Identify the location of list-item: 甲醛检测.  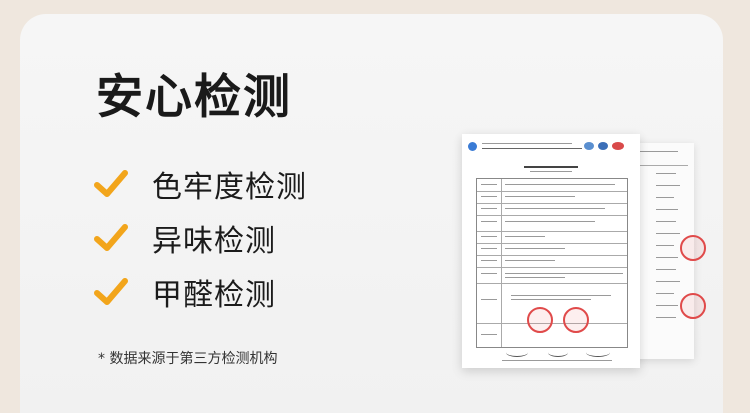
(185, 292).